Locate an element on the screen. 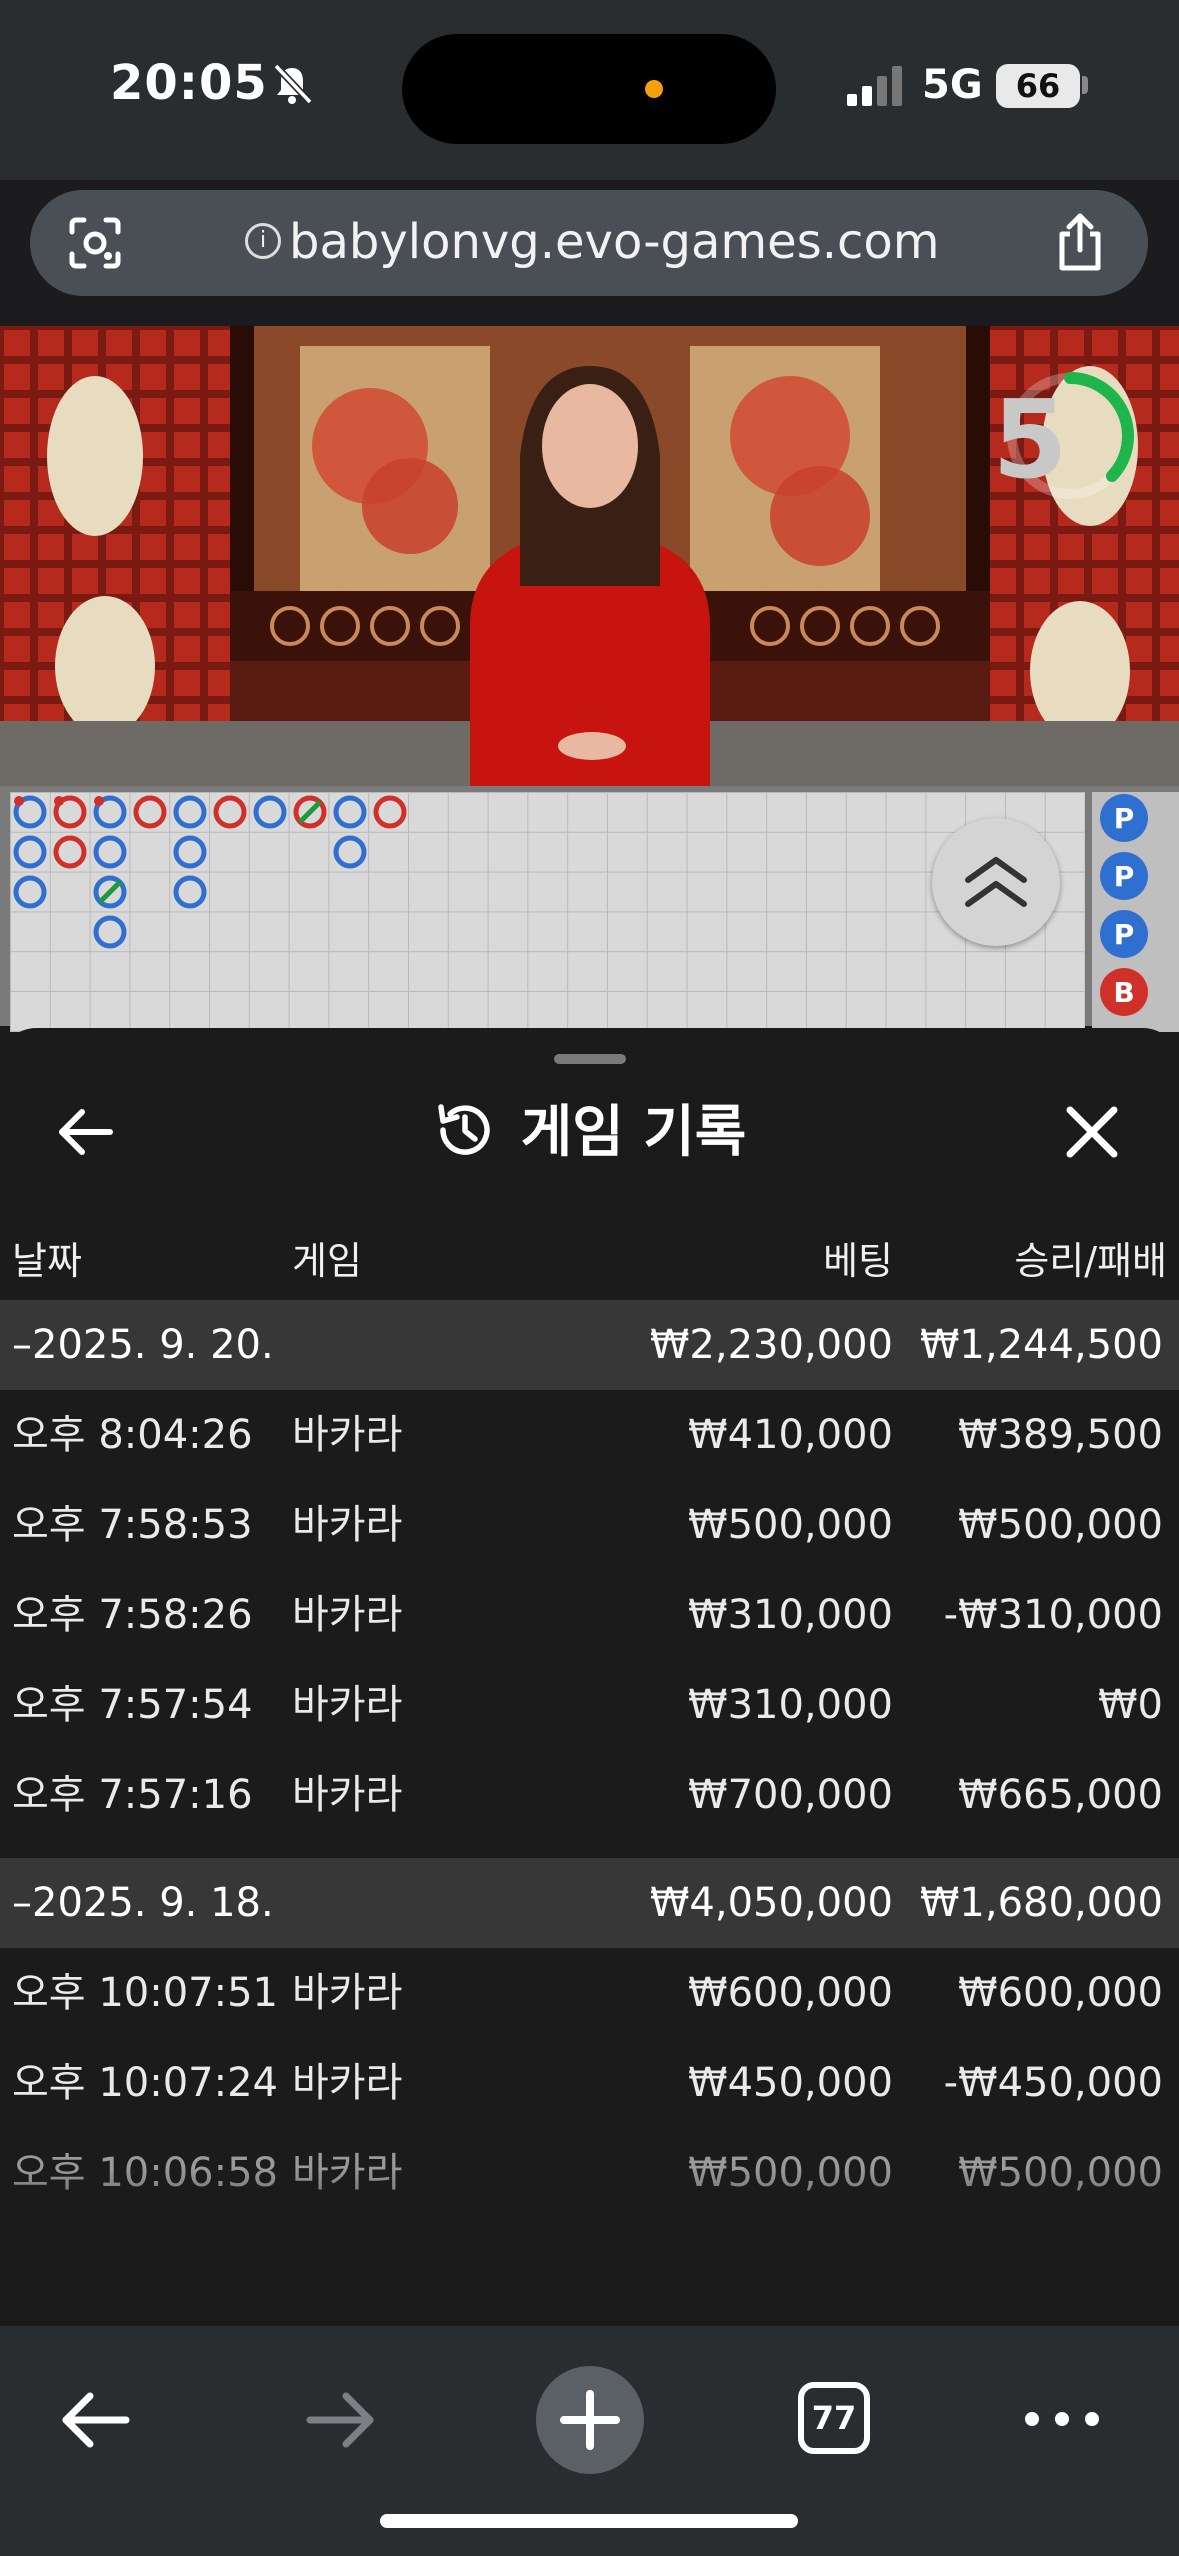 This screenshot has width=1179, height=2556. row-winloss: -₩450,000 is located at coordinates (1053, 2083).